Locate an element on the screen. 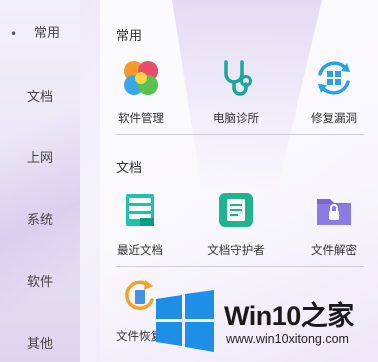  tool-document-guardian: 文档守护者 is located at coordinates (236, 224).